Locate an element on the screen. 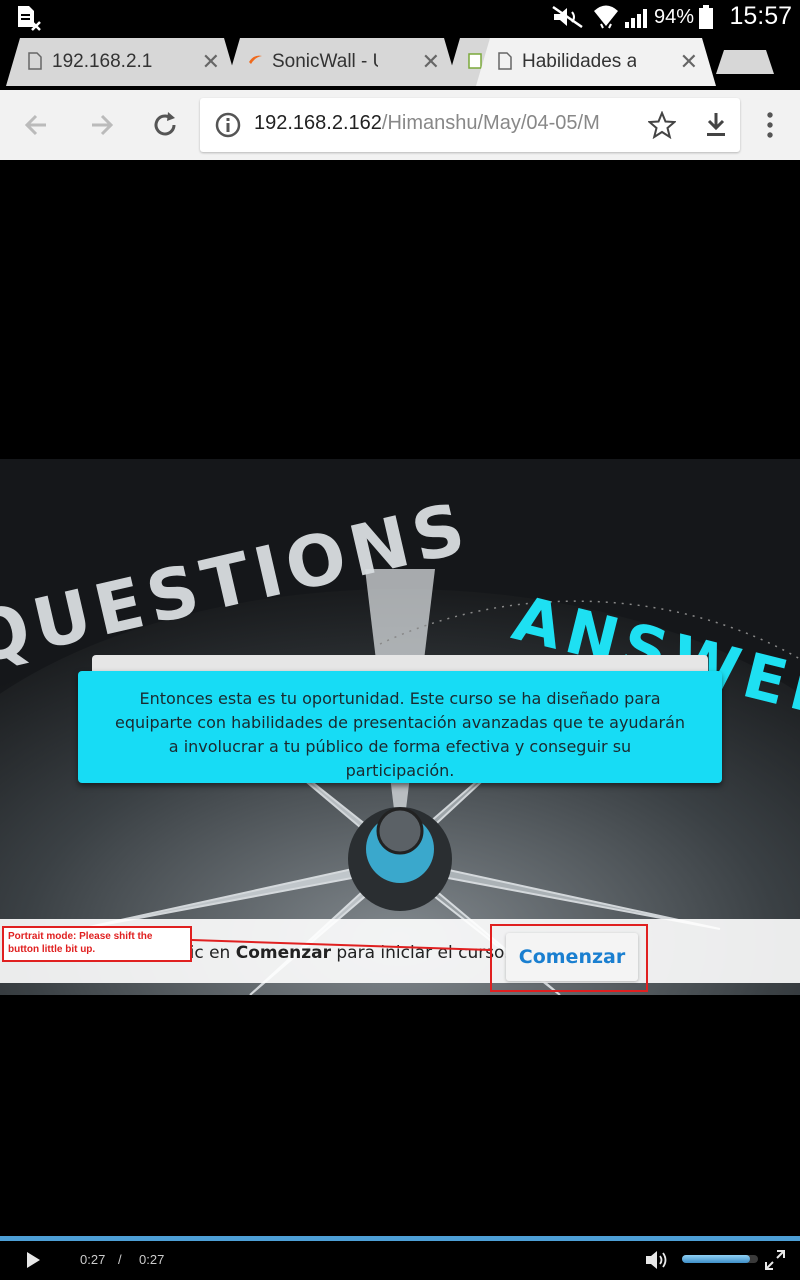  info-icon is located at coordinates (228, 125).